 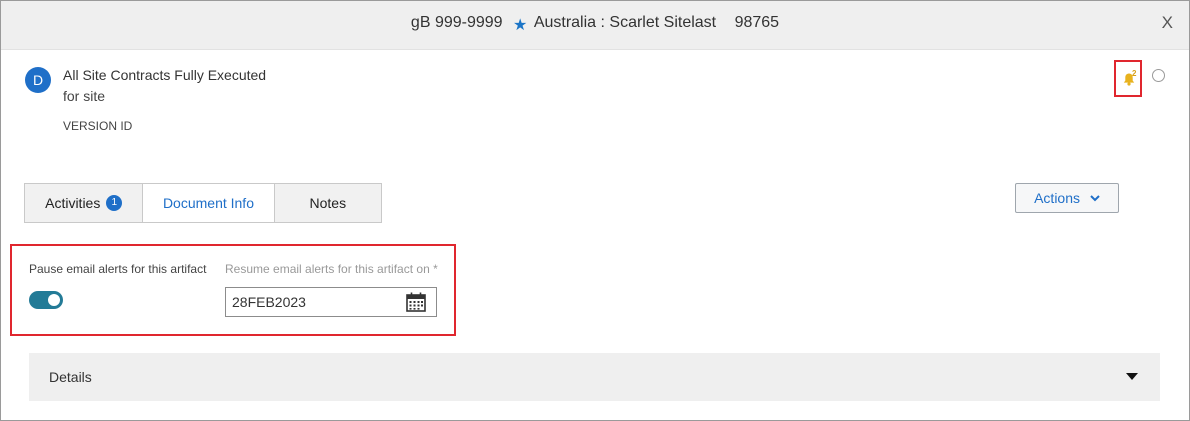 I want to click on star-icon: ★, so click(x=520, y=25).